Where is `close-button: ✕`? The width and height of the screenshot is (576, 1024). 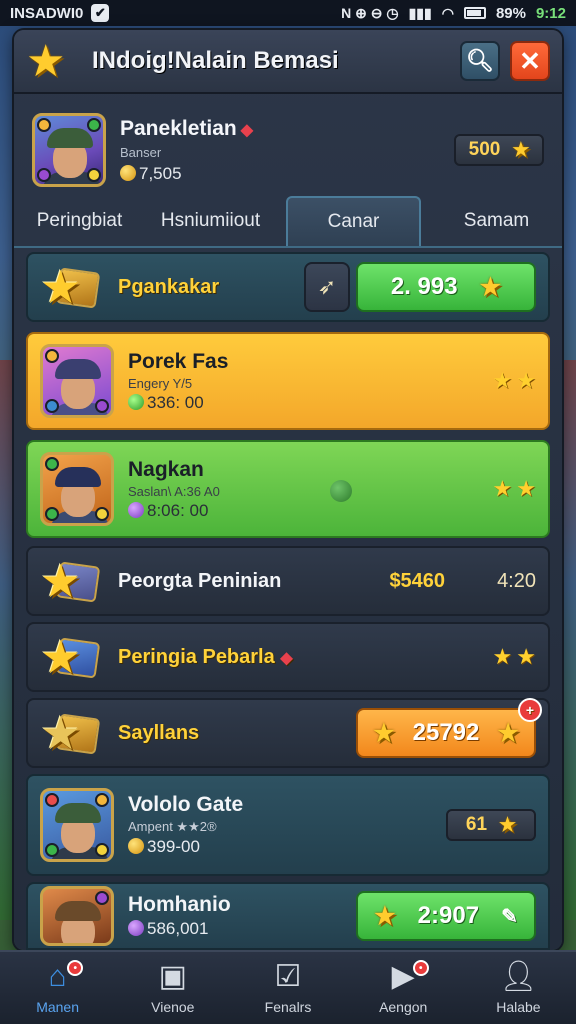
close-button: ✕ is located at coordinates (530, 61).